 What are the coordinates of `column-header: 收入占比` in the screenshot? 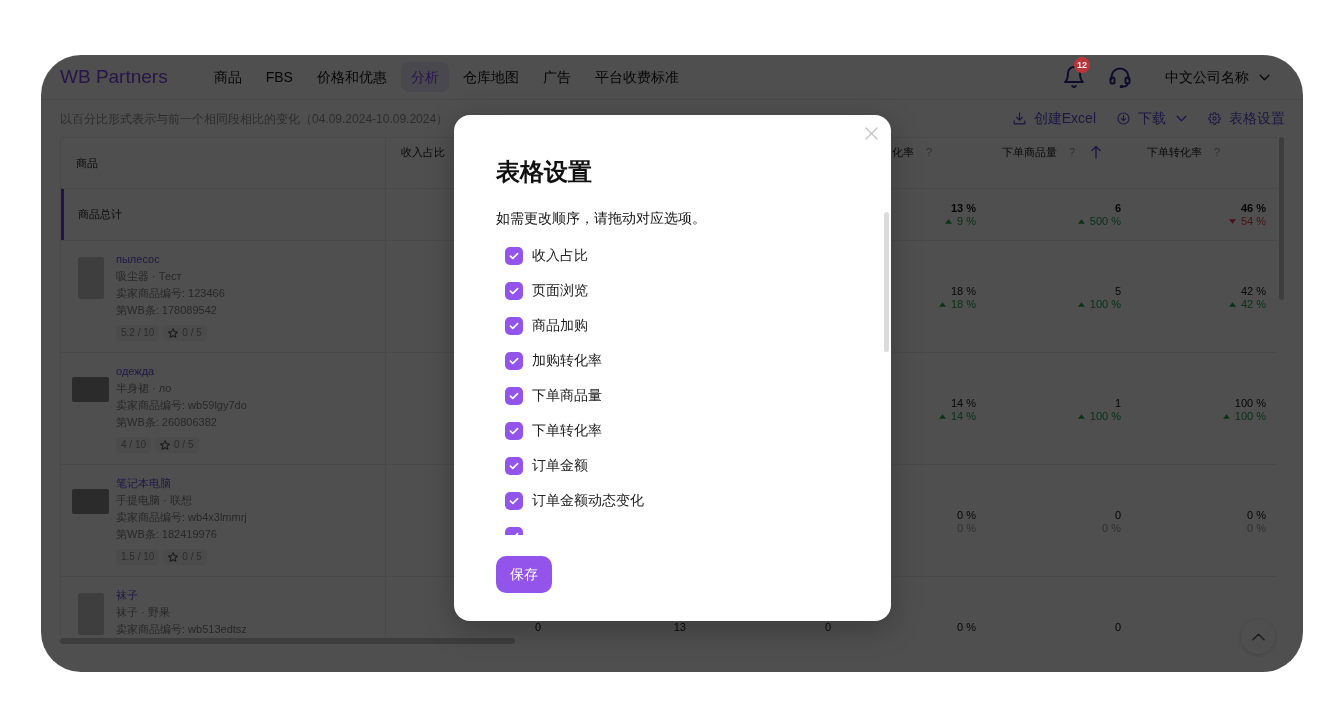 It's located at (423, 152).